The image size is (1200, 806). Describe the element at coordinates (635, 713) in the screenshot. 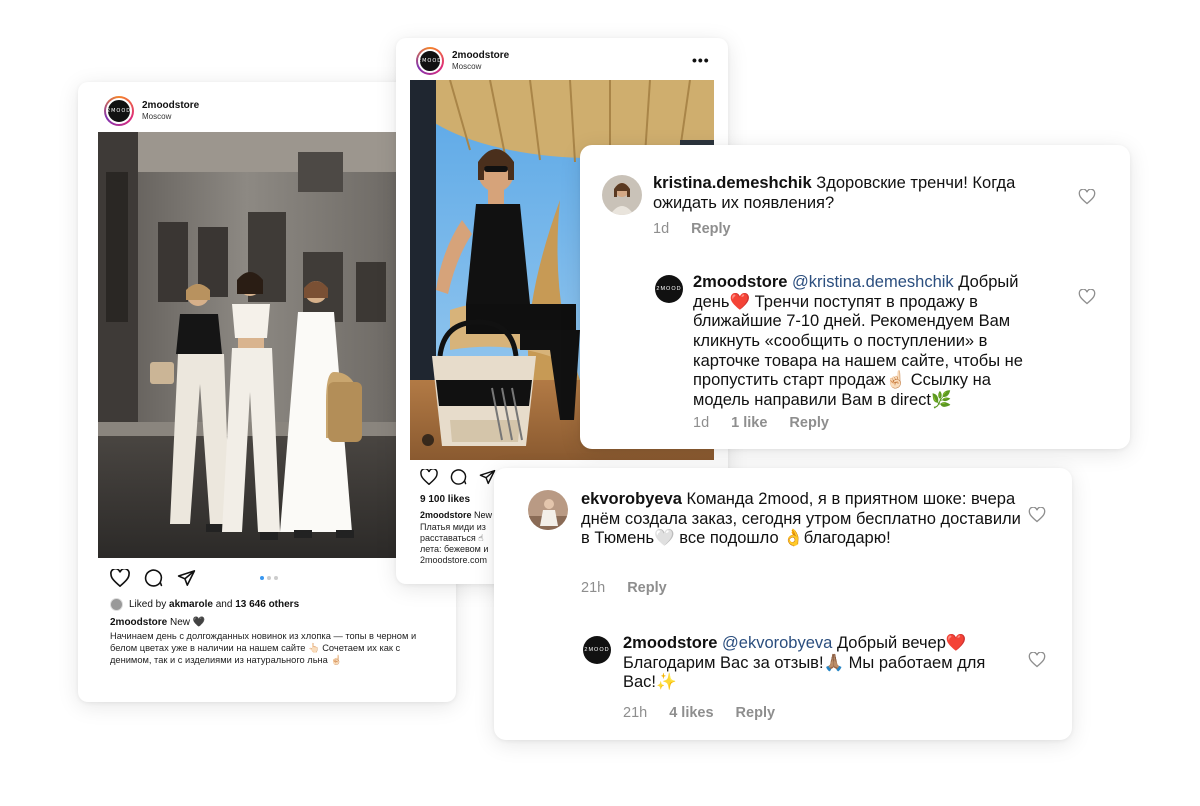

I see `reply-time: 21h` at that location.